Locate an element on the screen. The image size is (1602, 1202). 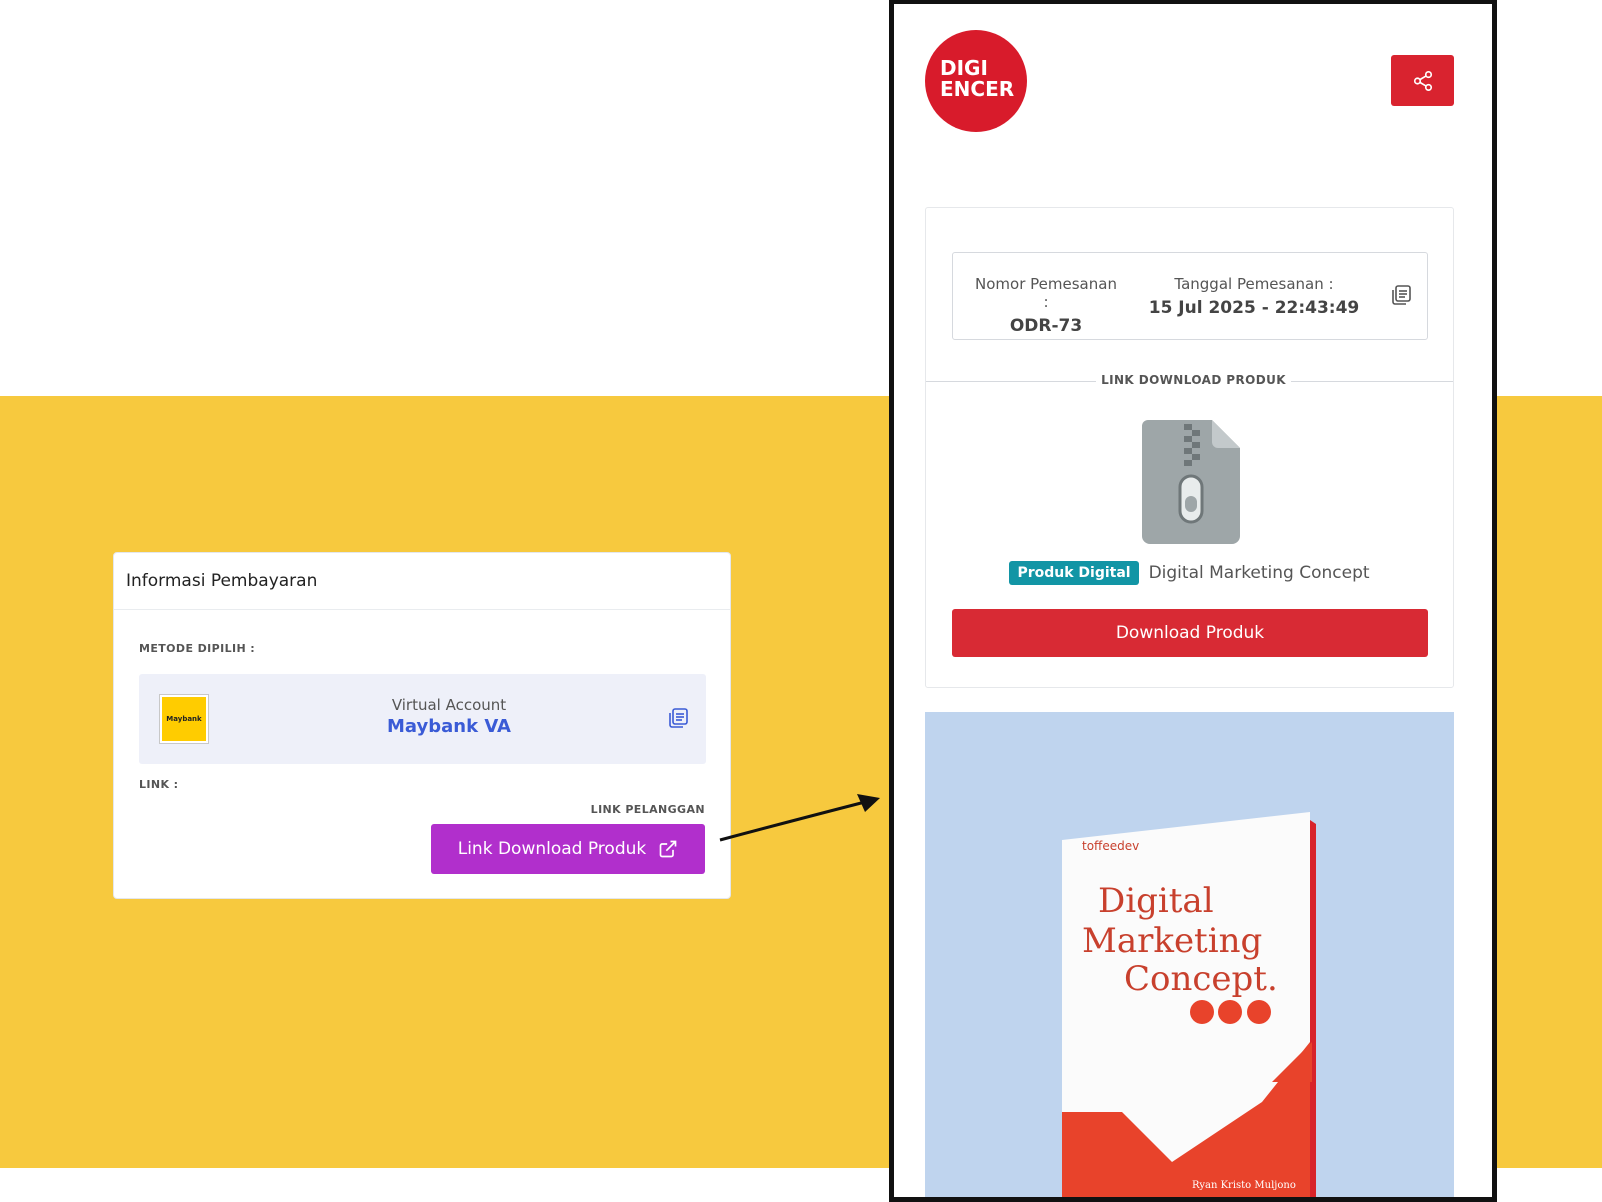
payment-method-box: Maybank Virtual Account Maybank VA is located at coordinates (422, 719).